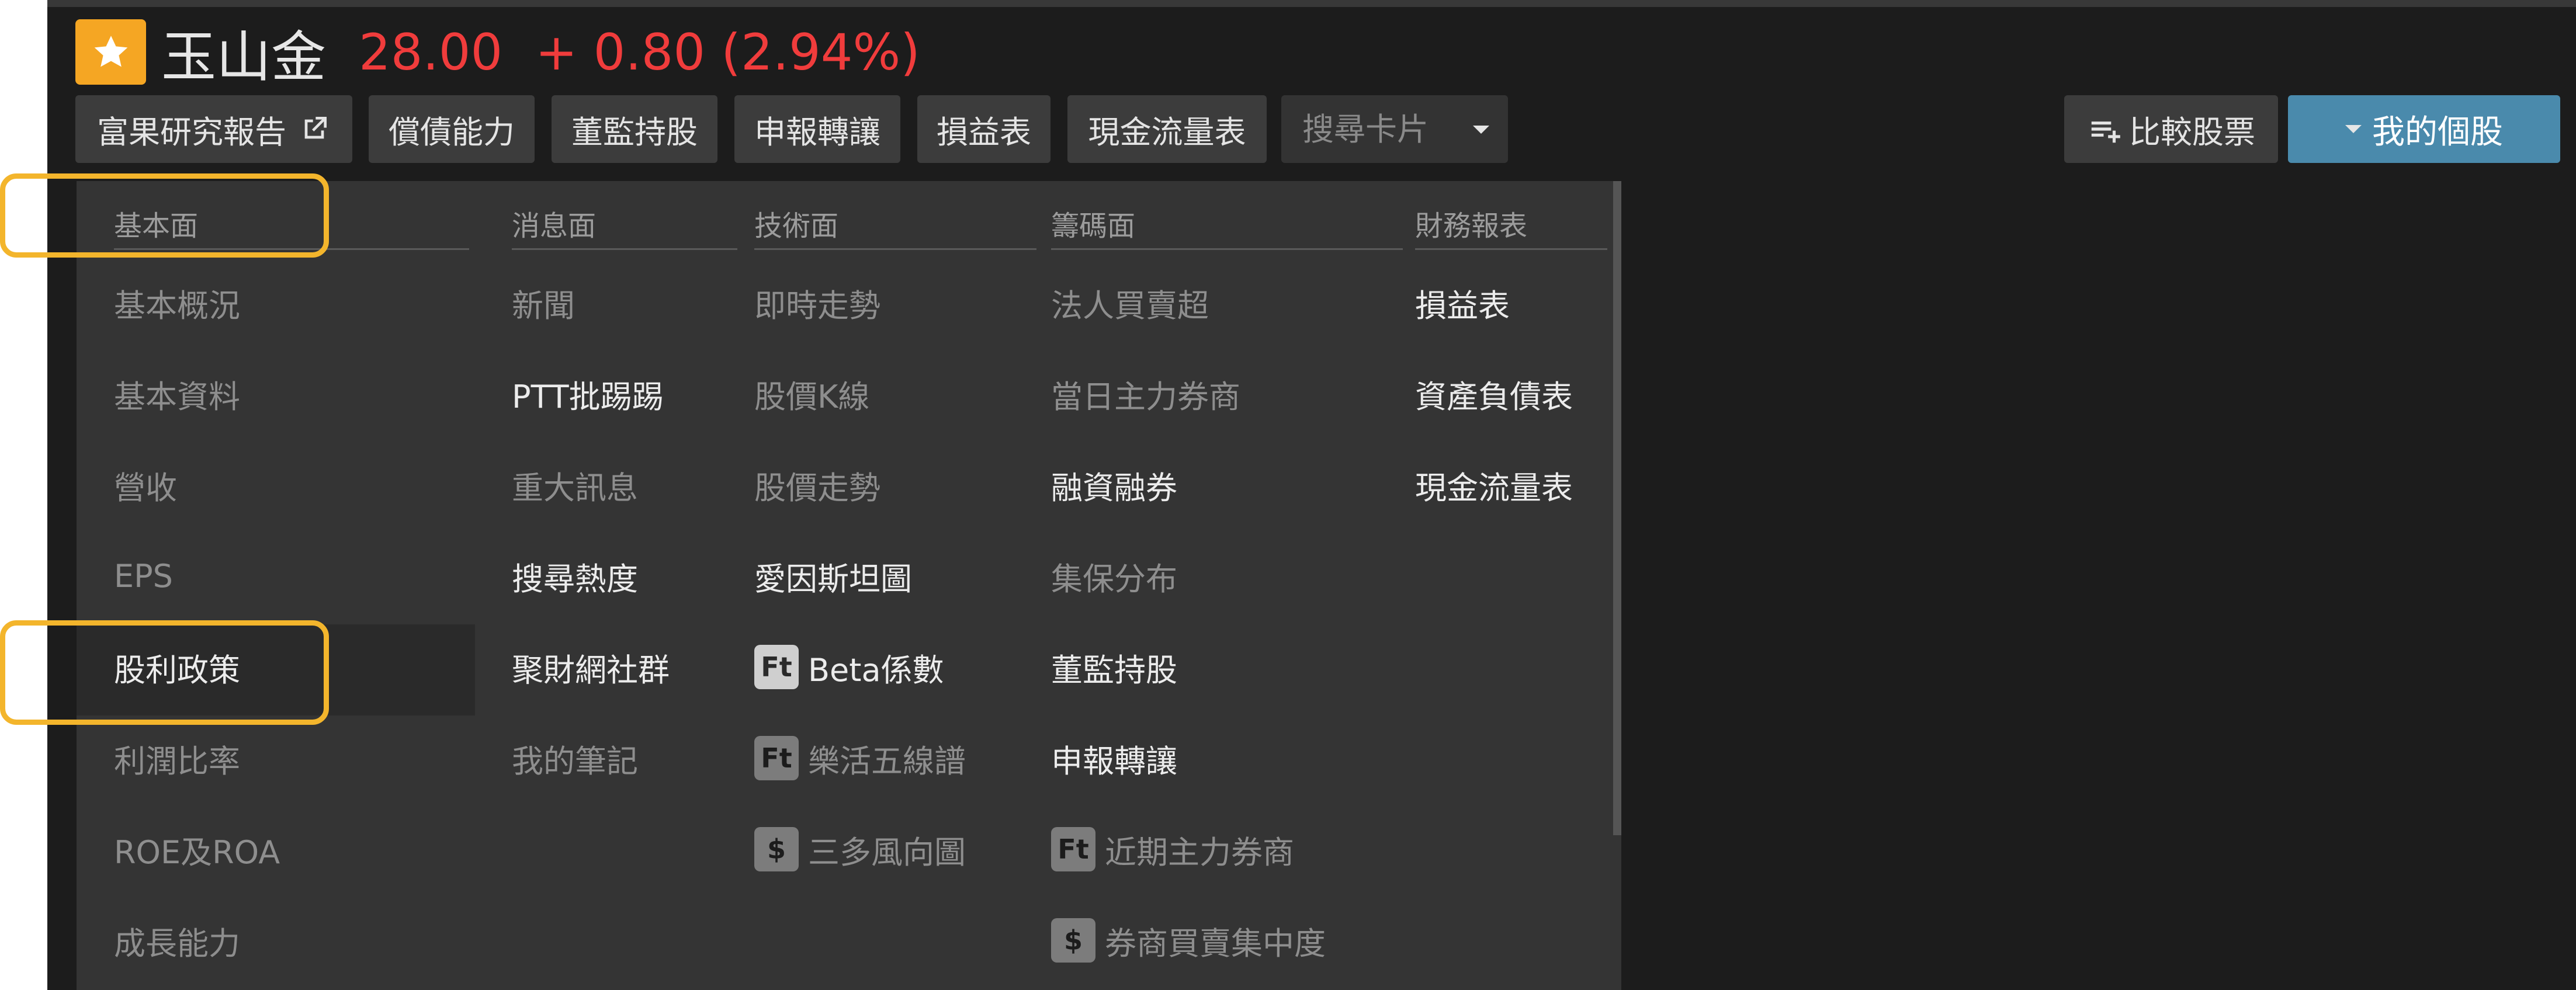  I want to click on menu-item-ptt: PTT批踢踢, so click(588, 394).